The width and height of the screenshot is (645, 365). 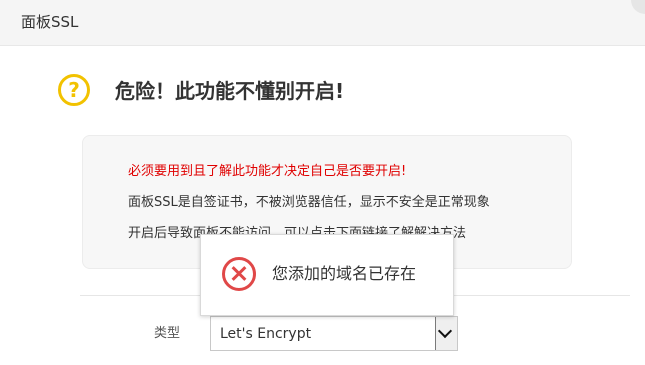 I want to click on type-label: 类型, so click(x=167, y=333).